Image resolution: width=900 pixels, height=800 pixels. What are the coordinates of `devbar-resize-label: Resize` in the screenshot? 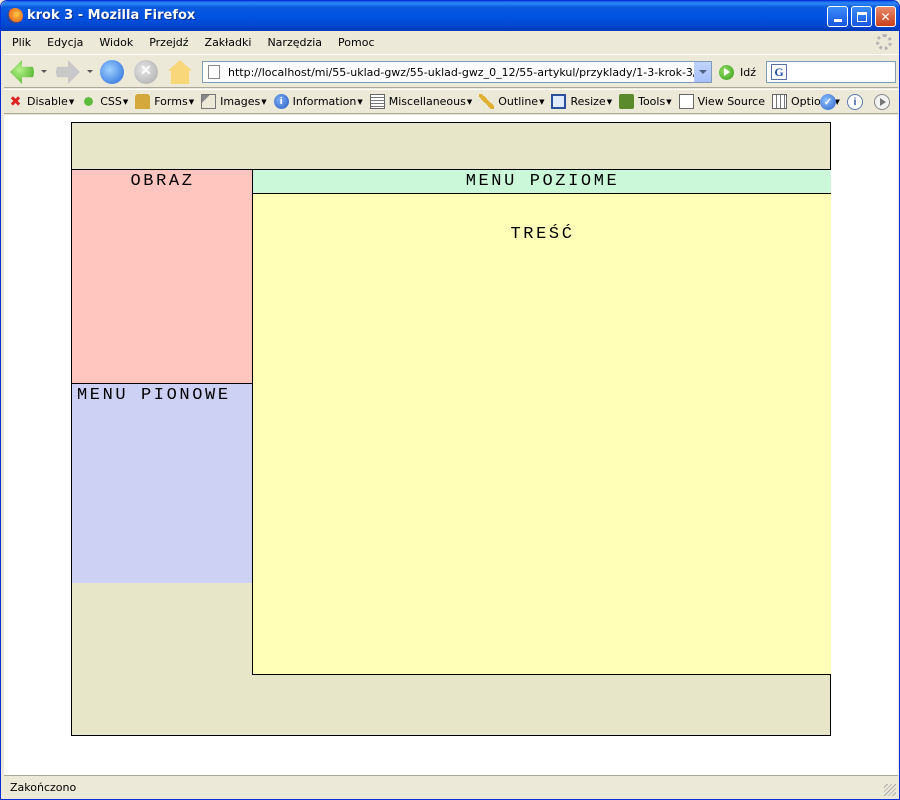 It's located at (588, 101).